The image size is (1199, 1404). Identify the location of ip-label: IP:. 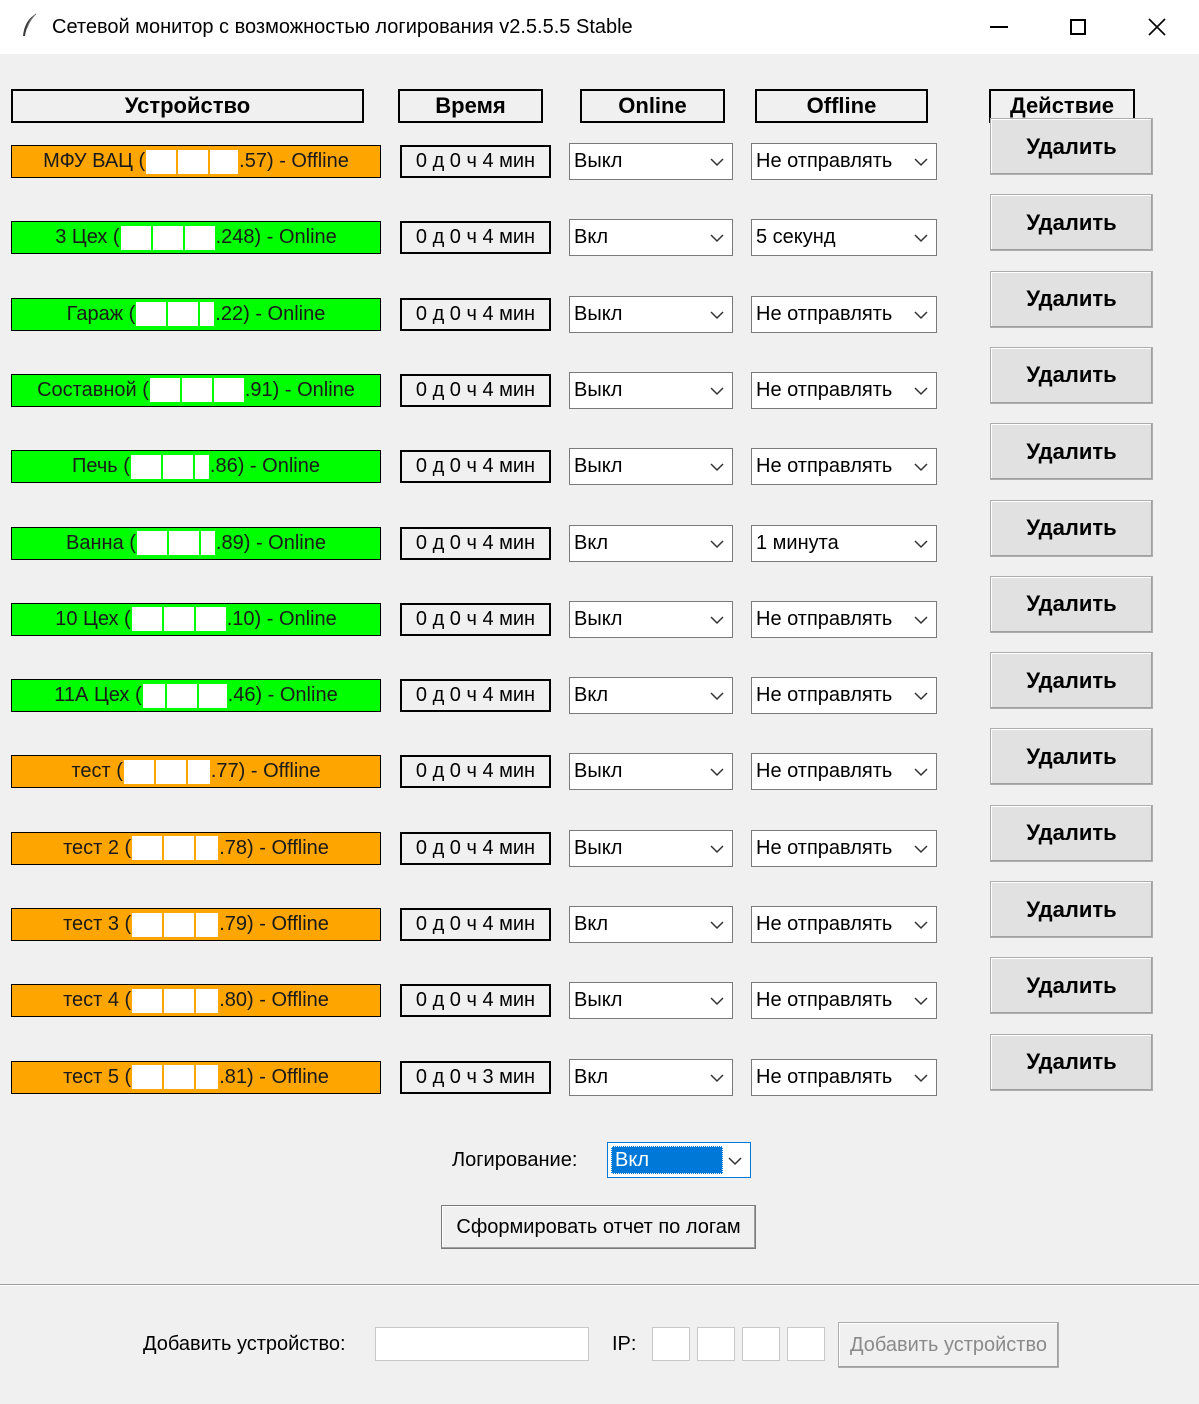
(624, 1344).